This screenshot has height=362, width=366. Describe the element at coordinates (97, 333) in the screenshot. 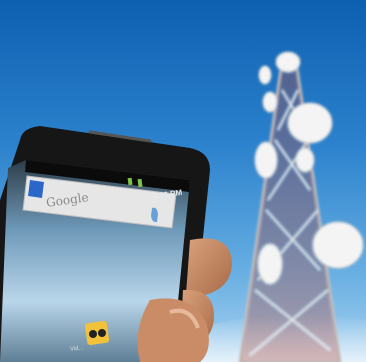

I see `voicemail-app-icon` at that location.